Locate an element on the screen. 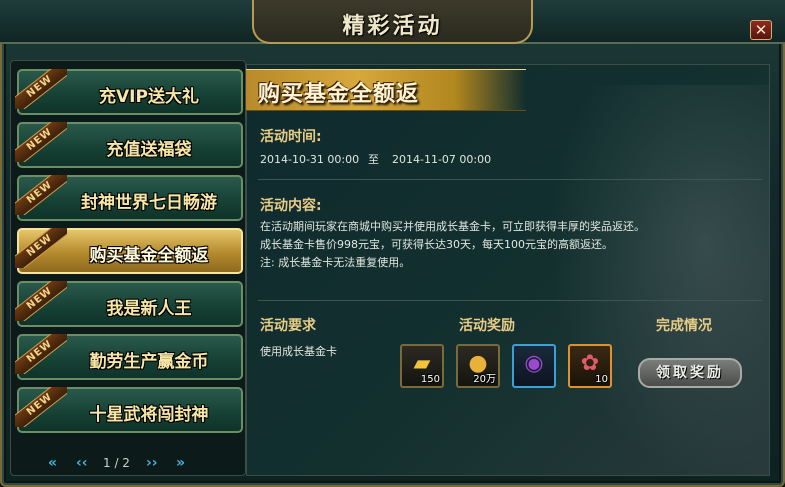 Image resolution: width=785 pixels, height=487 pixels. reward-quantity: 20万 is located at coordinates (484, 379).